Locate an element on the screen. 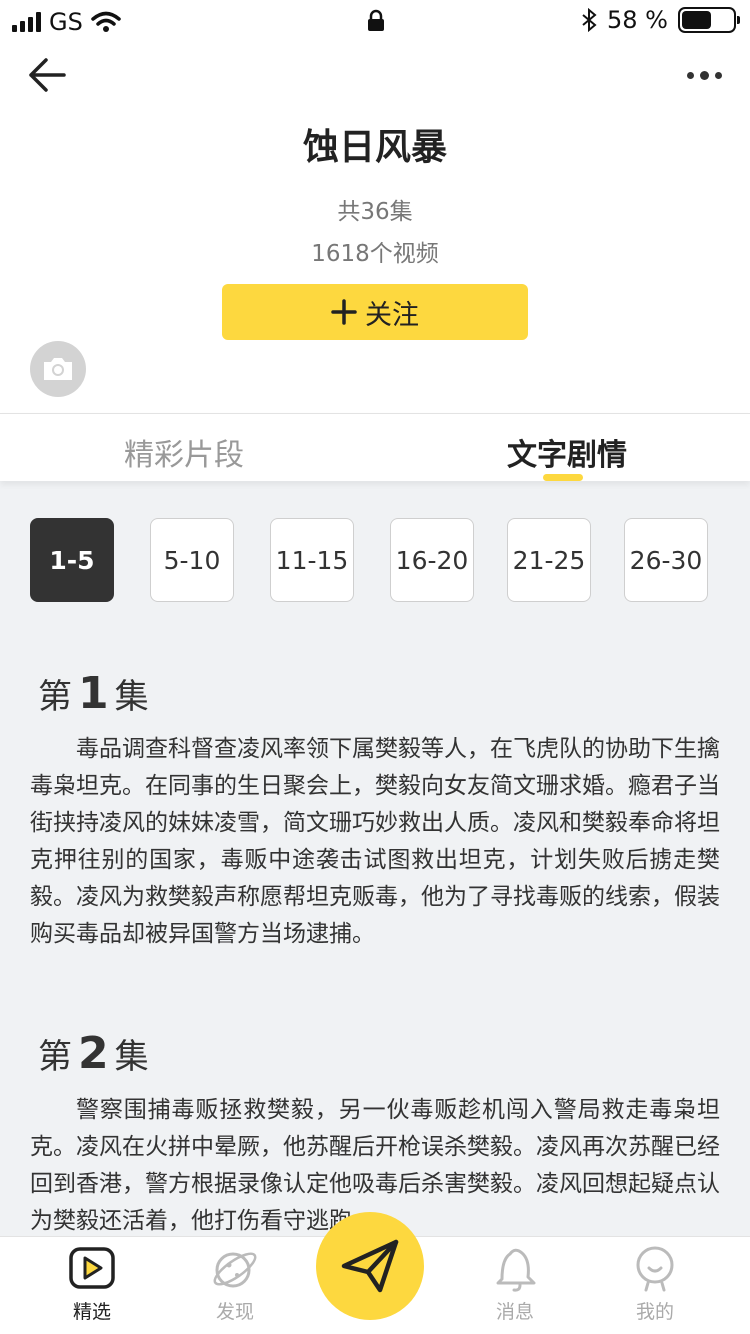 The image size is (750, 1334). wifi-icon is located at coordinates (106, 21).